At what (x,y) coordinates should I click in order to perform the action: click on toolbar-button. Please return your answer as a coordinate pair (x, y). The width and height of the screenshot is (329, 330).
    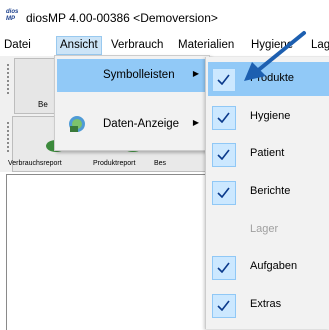
    Looking at the image, I should click on (35, 86).